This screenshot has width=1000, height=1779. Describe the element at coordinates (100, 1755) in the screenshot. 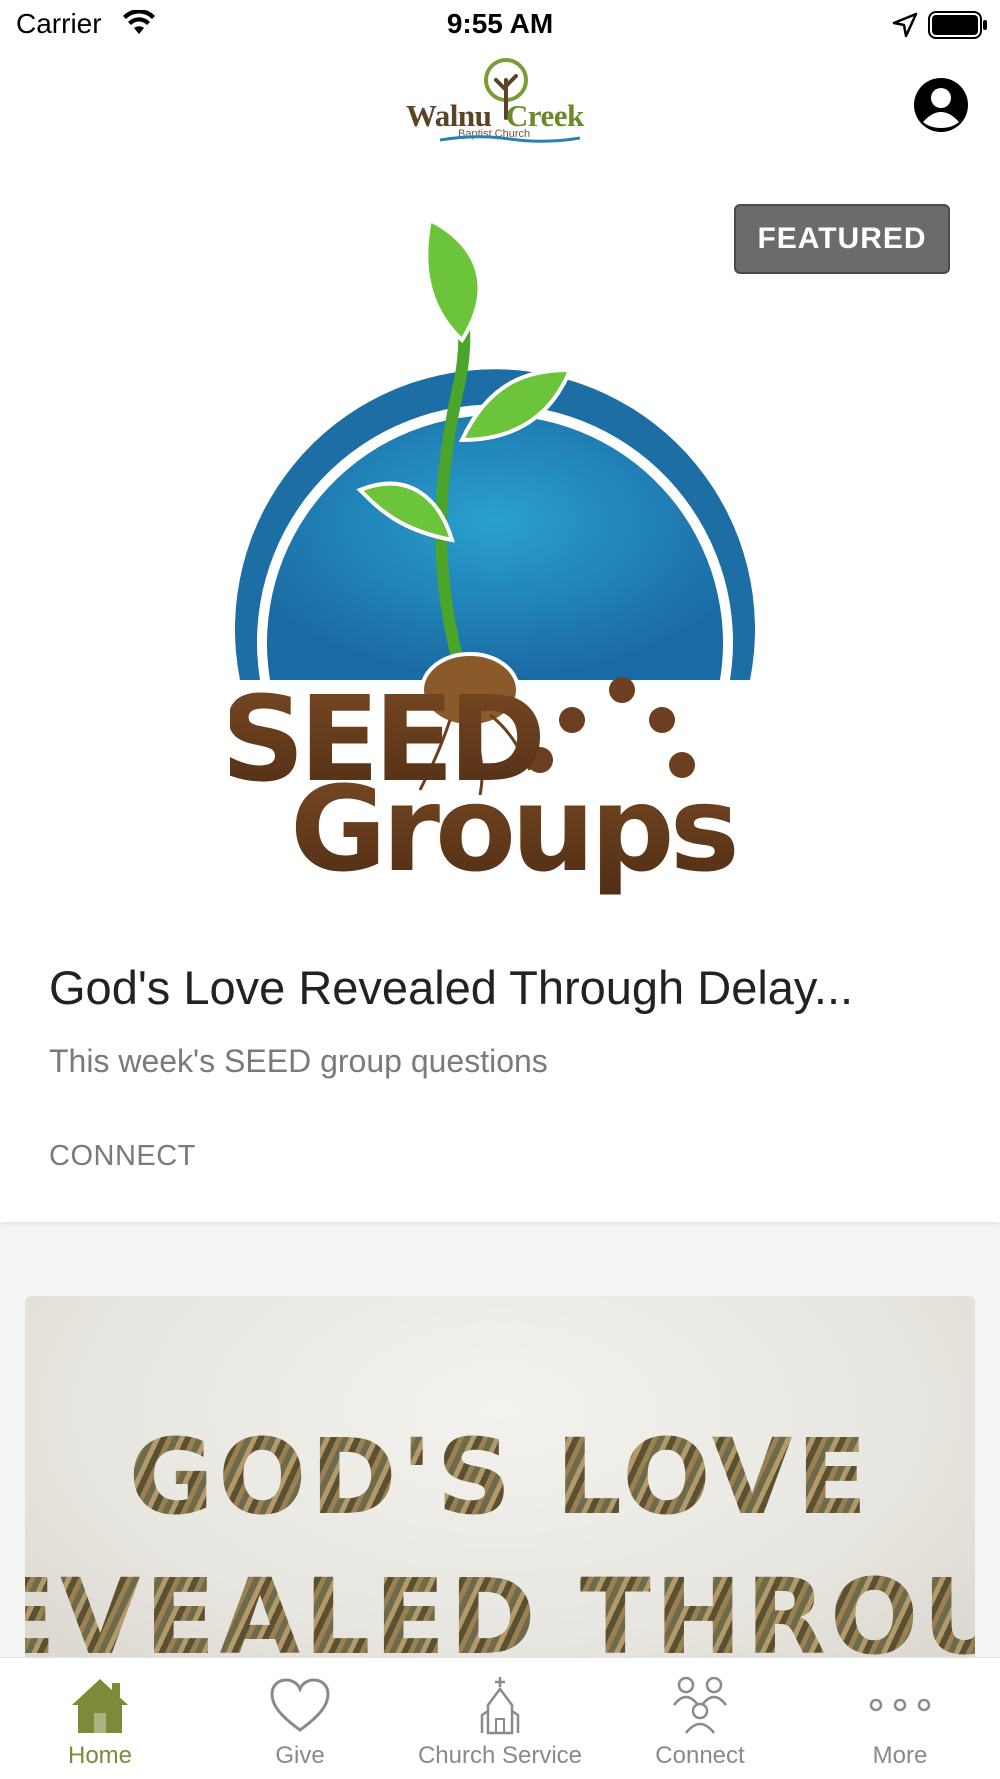

I see `tab-home-label: Home` at that location.